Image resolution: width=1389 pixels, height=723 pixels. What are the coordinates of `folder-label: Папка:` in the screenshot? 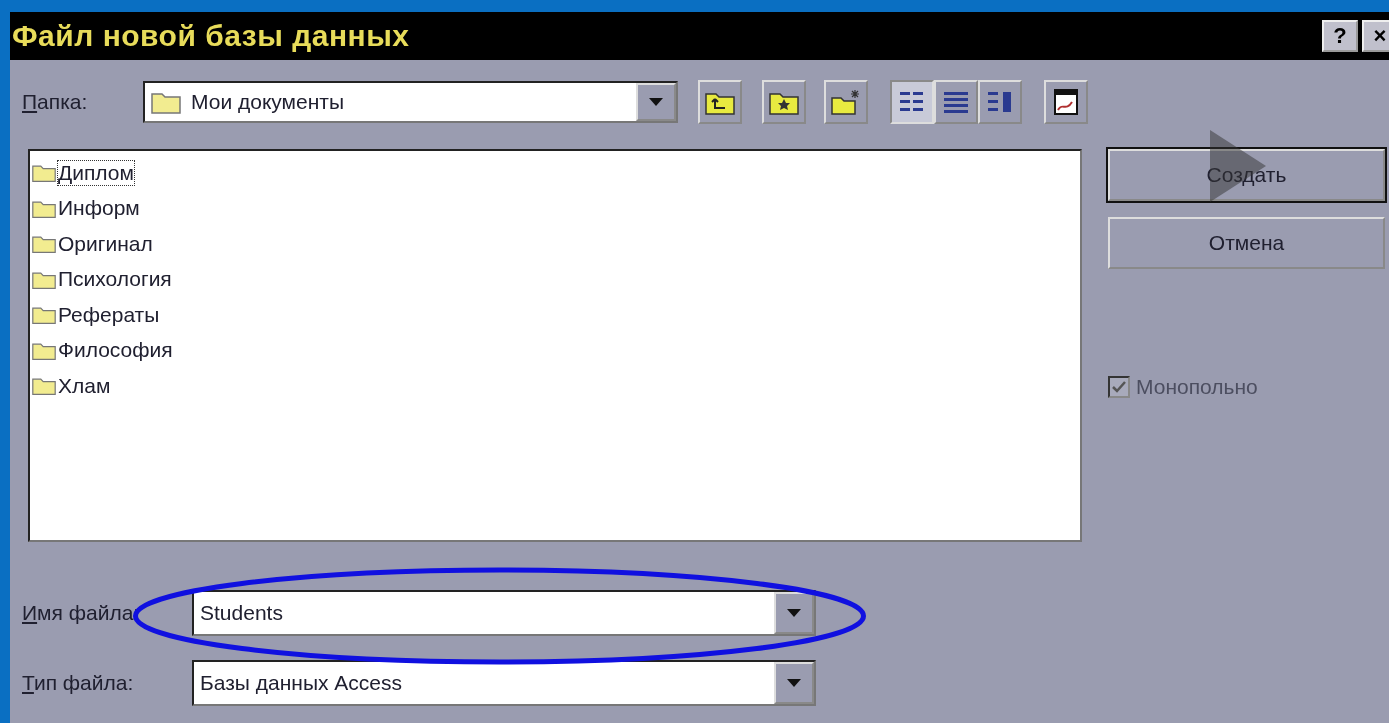 It's located at (55, 102).